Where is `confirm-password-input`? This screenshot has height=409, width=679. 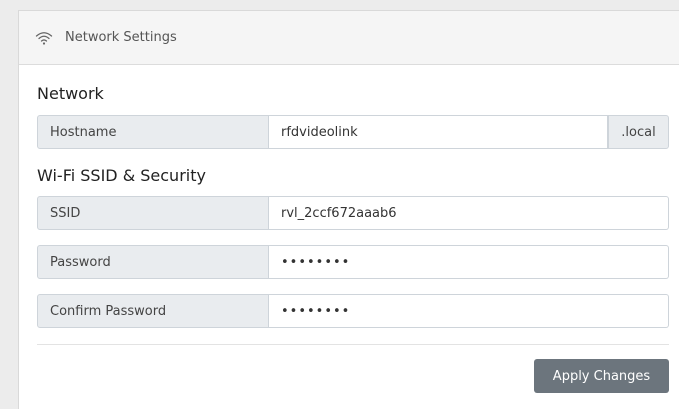 confirm-password-input is located at coordinates (469, 311).